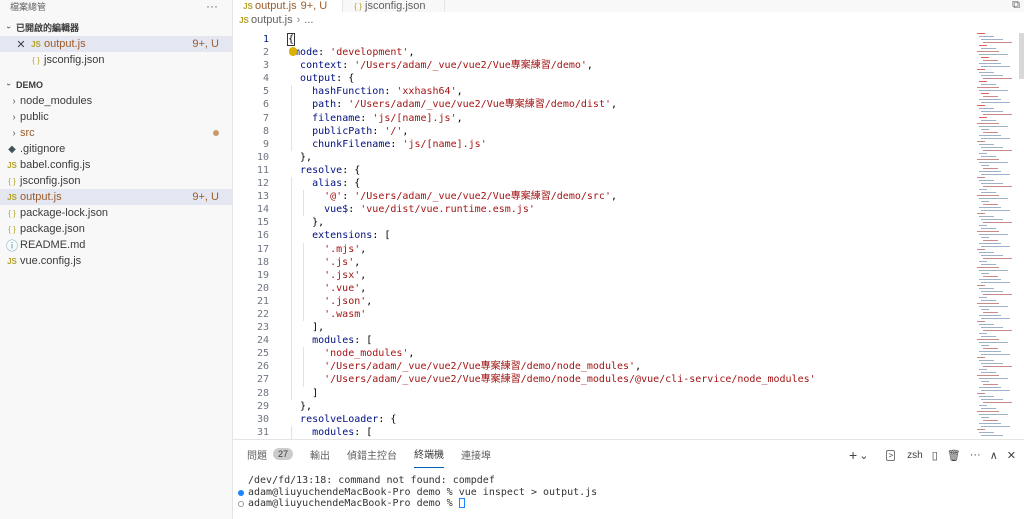 The height and width of the screenshot is (519, 1024). I want to click on editor-scrollbar, so click(1021, 56).